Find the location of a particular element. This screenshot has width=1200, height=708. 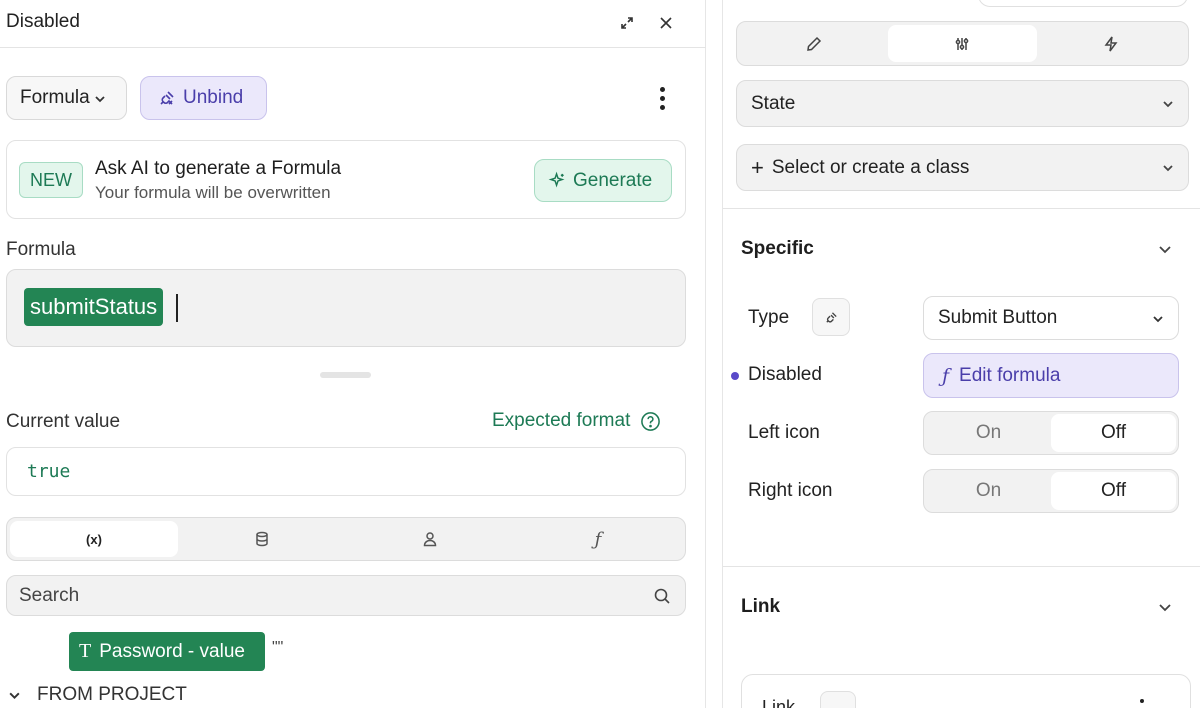

formula-section-label: Formula is located at coordinates (41, 249).